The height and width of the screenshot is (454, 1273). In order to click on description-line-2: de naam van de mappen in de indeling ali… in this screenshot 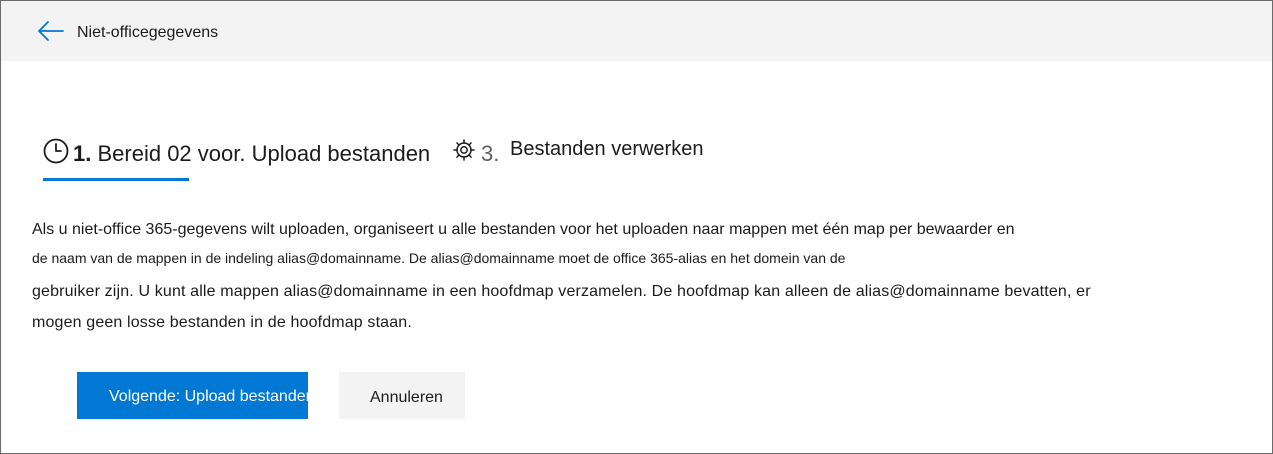, I will do `click(439, 258)`.